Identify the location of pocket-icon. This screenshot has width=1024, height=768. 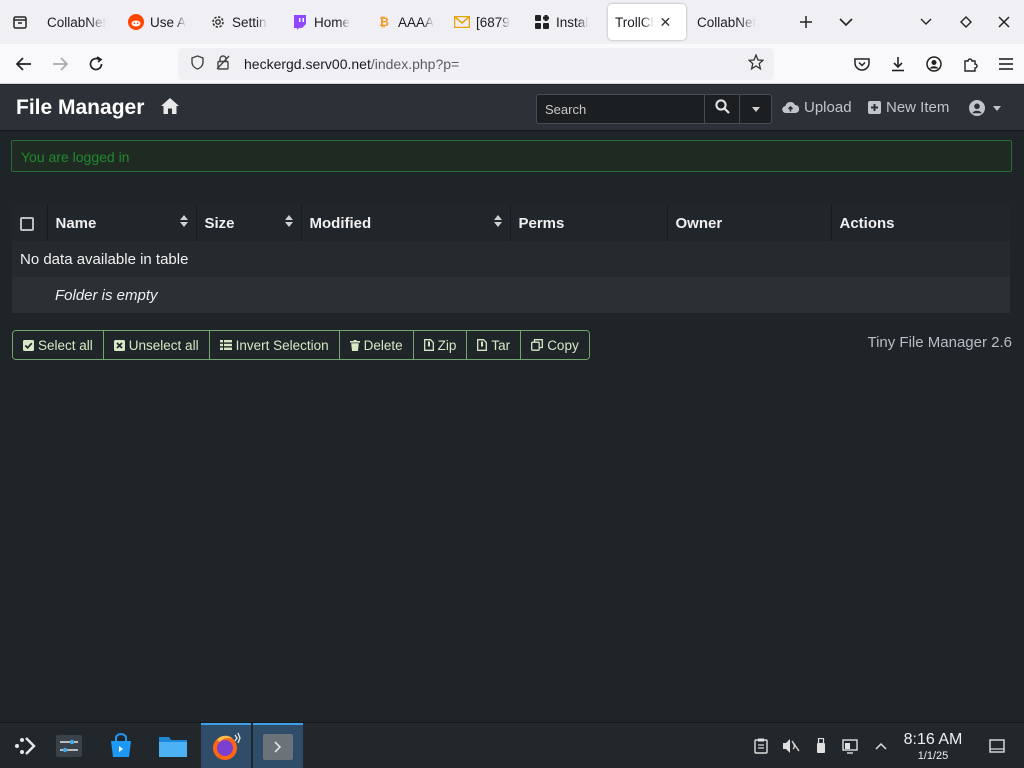
(862, 64).